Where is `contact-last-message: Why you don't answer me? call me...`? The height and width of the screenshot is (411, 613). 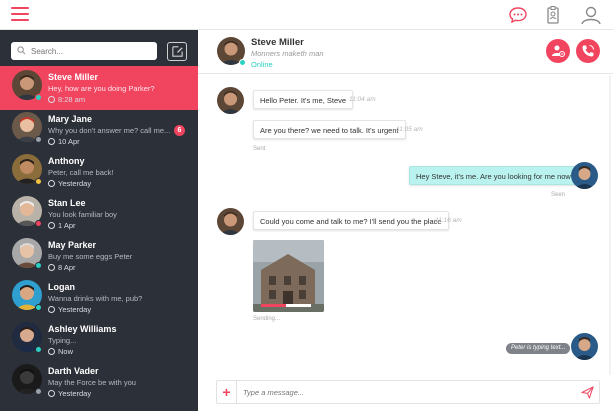 contact-last-message: Why you don't answer me? call me... is located at coordinates (109, 130).